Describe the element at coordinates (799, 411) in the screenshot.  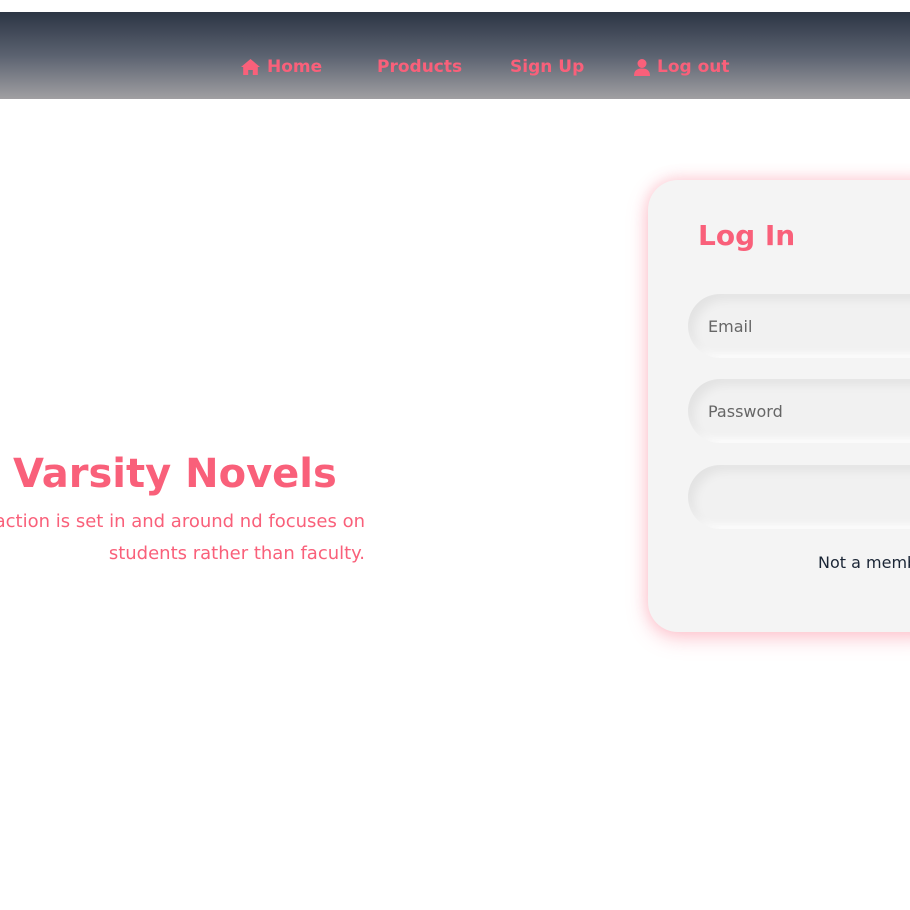
I see `password-field` at that location.